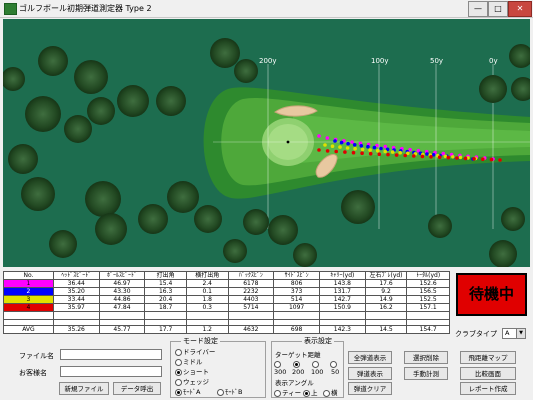 This screenshot has width=533, height=400. What do you see at coordinates (36, 356) in the screenshot?
I see `file-name-label: ファイル名` at bounding box center [36, 356].